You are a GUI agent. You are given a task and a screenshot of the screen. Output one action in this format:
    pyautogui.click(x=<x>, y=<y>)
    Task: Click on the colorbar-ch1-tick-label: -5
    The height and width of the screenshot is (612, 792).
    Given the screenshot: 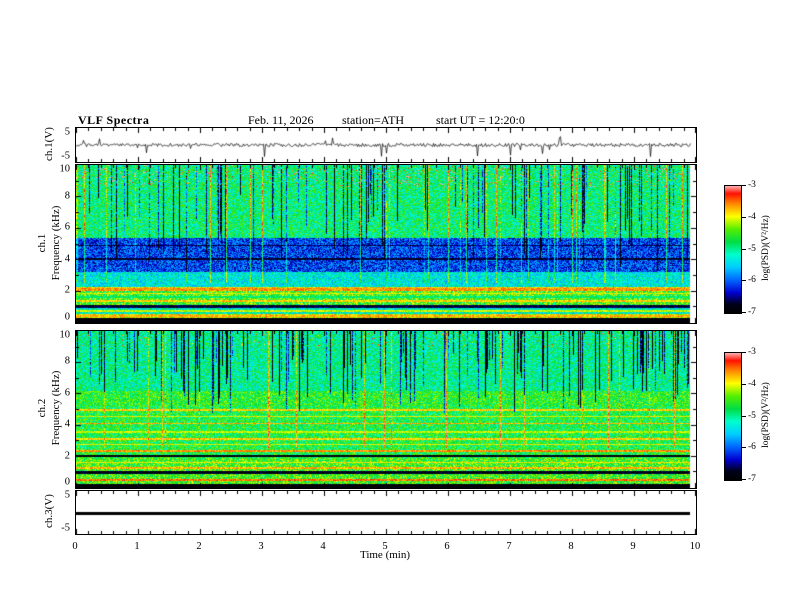 What is the action you would take?
    pyautogui.click(x=752, y=248)
    